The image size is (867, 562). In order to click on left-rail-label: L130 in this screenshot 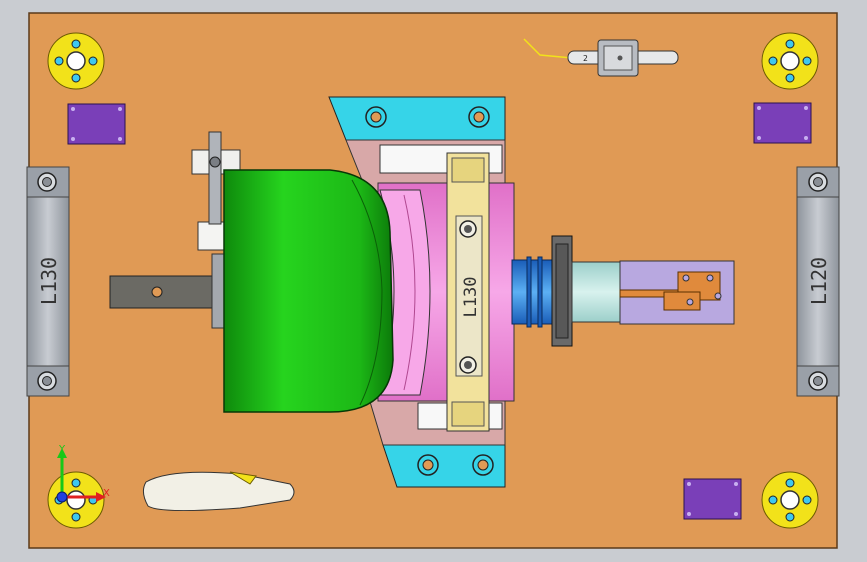, I will do `click(49, 281)`.